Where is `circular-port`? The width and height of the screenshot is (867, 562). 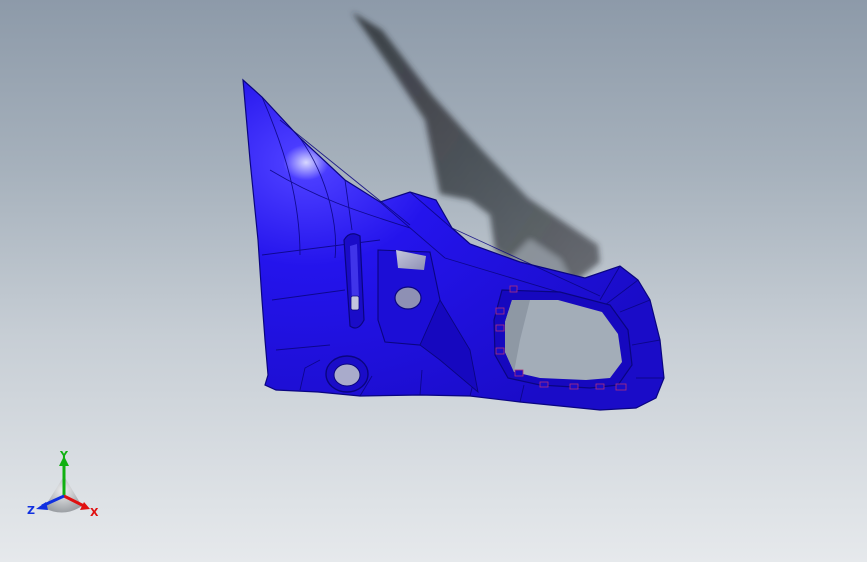
circular-port is located at coordinates (347, 374).